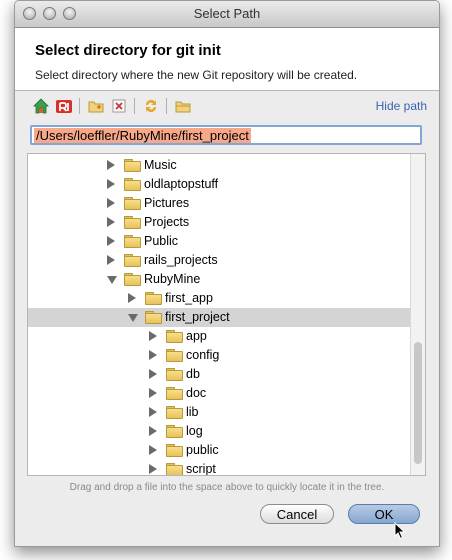  Describe the element at coordinates (400, 531) in the screenshot. I see `mouse-pointer-icon` at that location.